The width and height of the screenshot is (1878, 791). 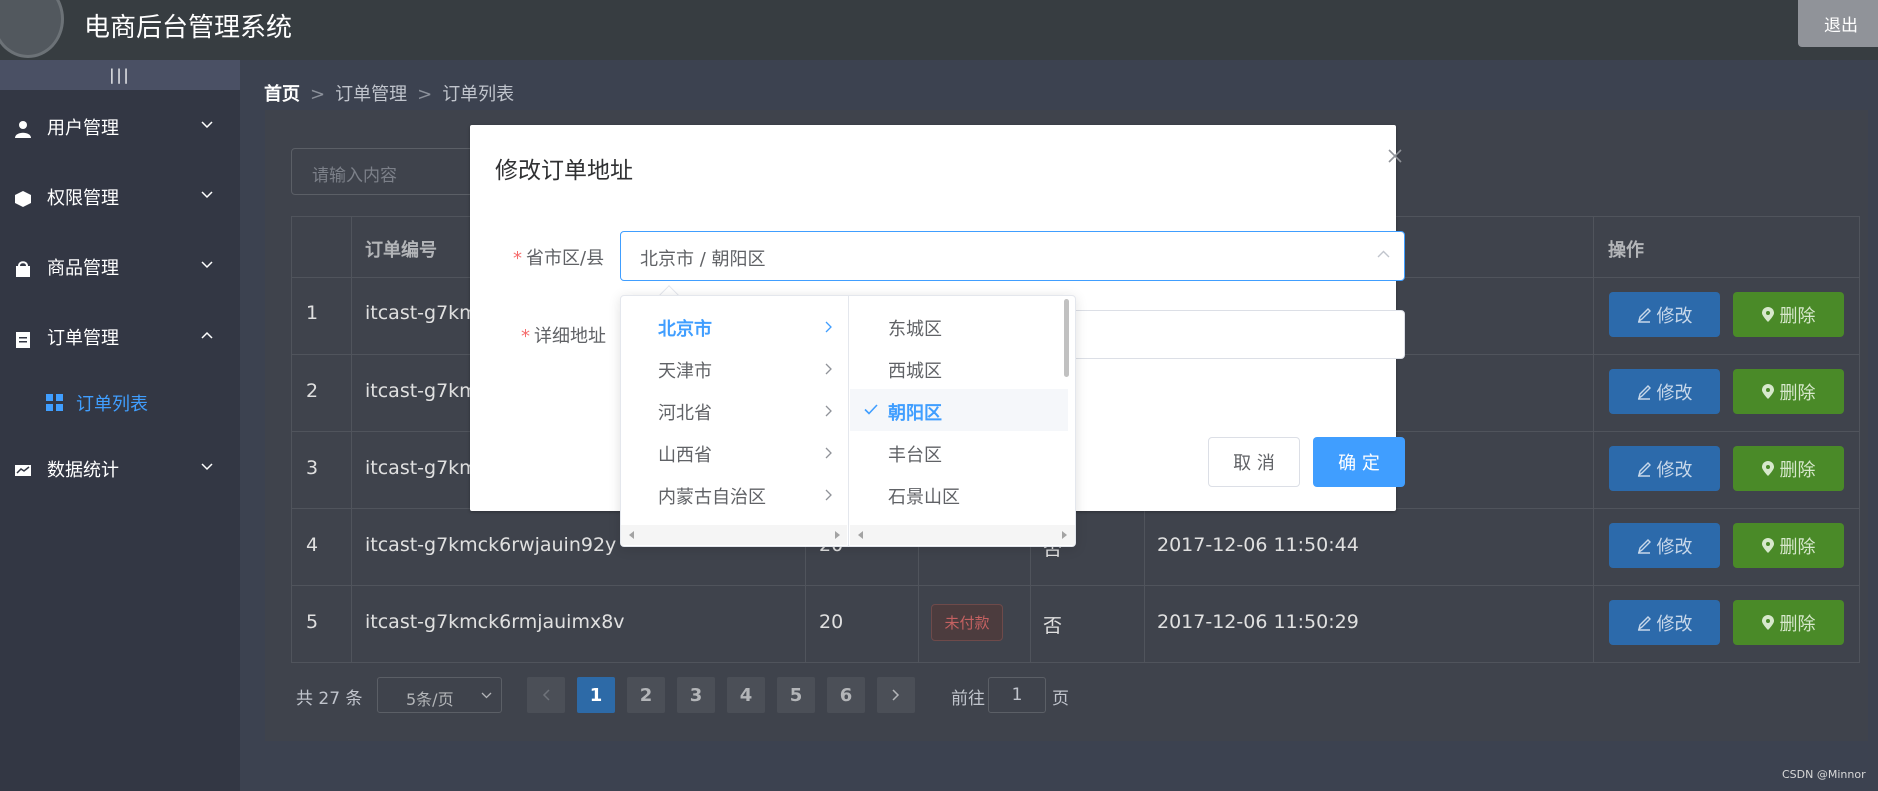 What do you see at coordinates (391, 171) in the screenshot?
I see `search-input: 请输入内容` at bounding box center [391, 171].